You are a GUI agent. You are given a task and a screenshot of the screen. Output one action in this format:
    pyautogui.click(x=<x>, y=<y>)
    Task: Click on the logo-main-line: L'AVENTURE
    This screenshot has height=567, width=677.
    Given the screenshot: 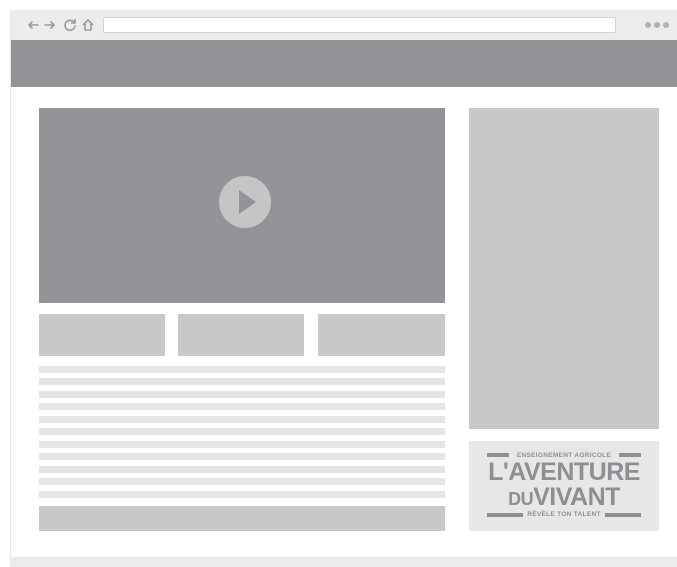 What is the action you would take?
    pyautogui.click(x=564, y=472)
    